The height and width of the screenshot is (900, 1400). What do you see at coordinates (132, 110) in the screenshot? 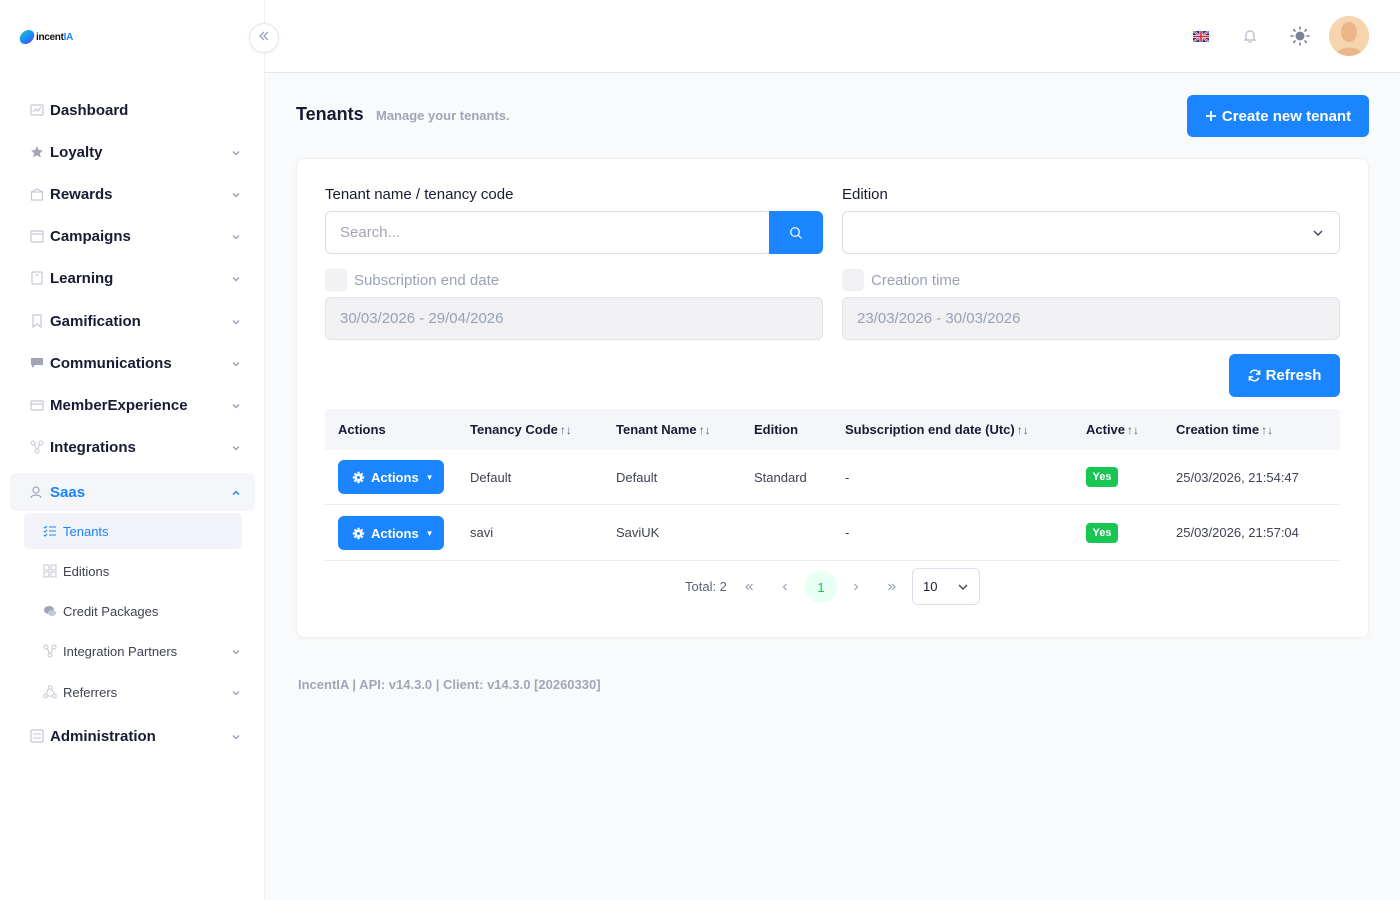
I see `sidebar-item-dashboard: Dashboard` at bounding box center [132, 110].